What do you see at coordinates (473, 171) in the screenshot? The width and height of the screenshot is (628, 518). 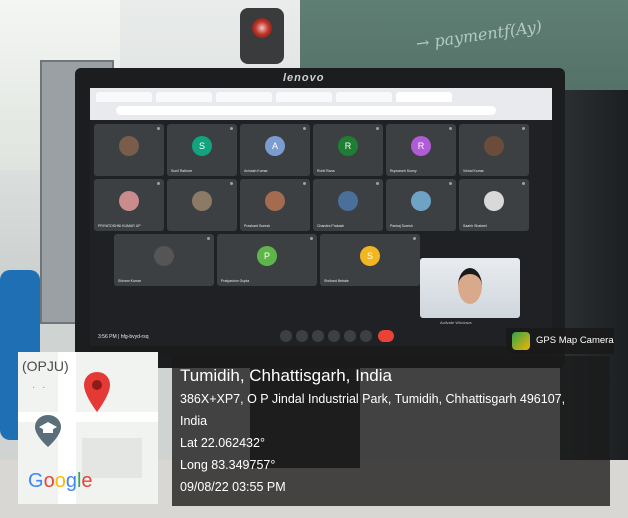 I see `participant-name: Vishal Kumar` at bounding box center [473, 171].